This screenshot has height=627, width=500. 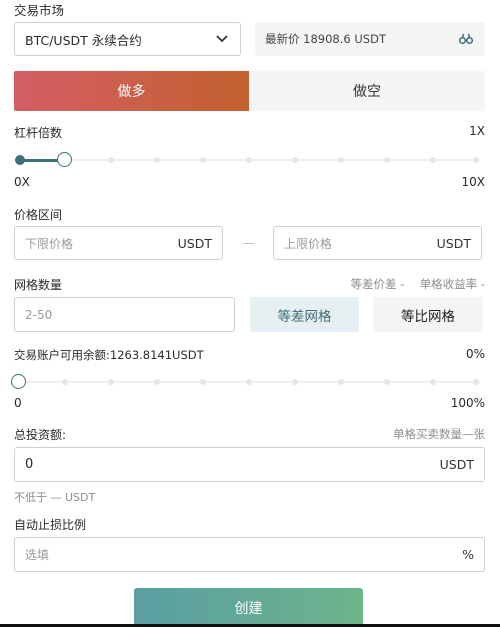 I want to click on stop-loss-label: 自动止损比例, so click(x=50, y=525).